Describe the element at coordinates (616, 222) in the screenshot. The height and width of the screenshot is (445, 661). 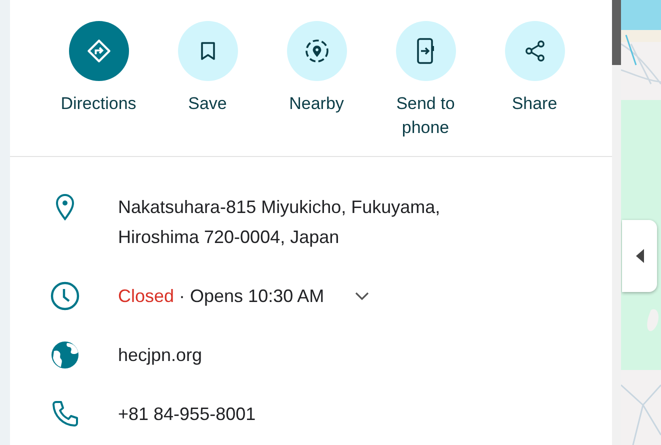
I see `scrollbar` at that location.